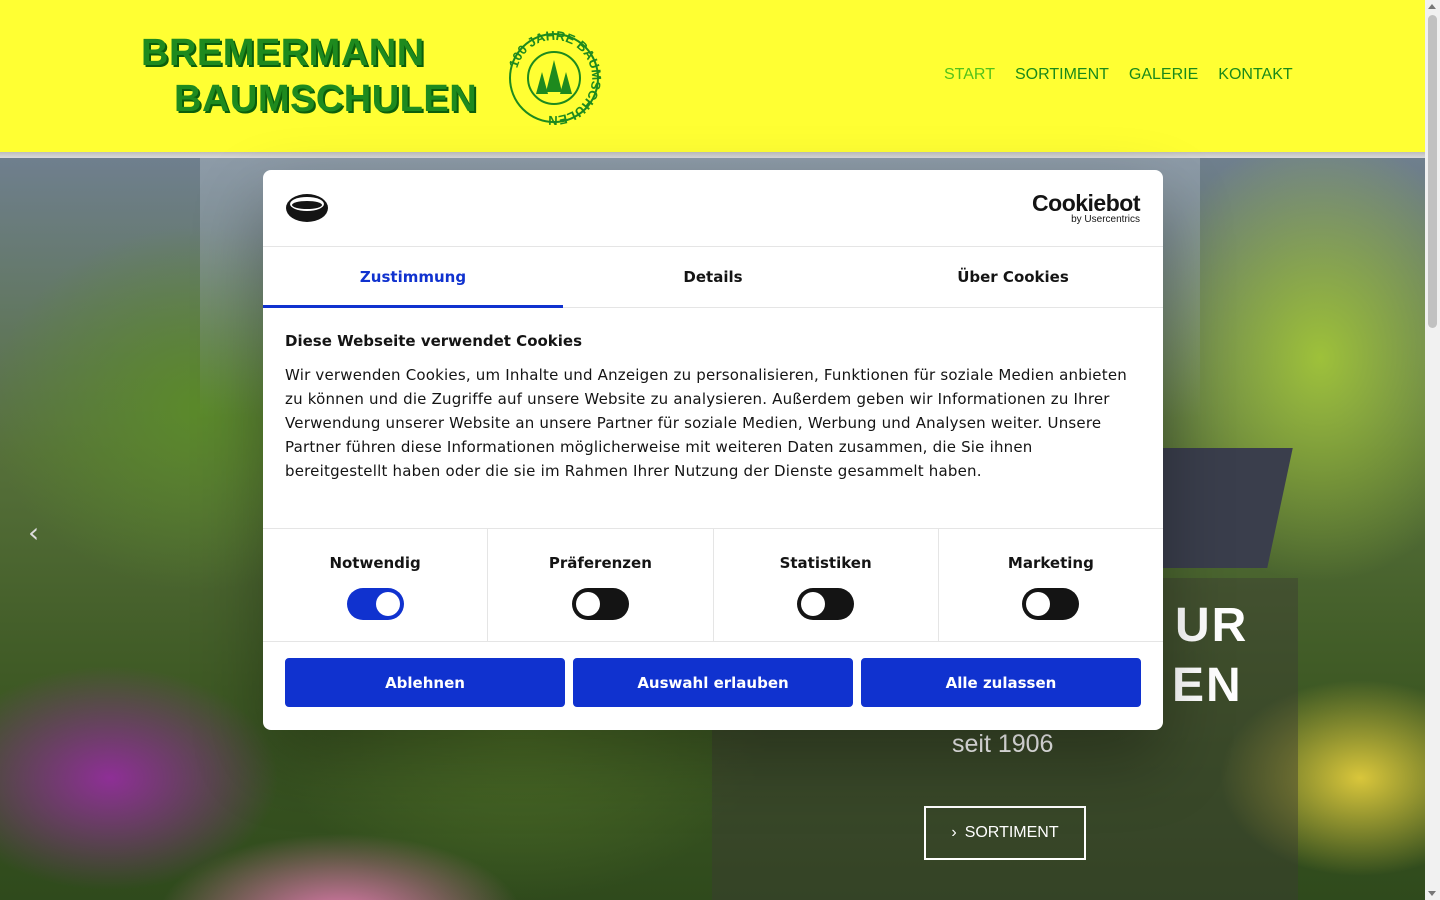 Image resolution: width=1440 pixels, height=900 pixels. Describe the element at coordinates (1432, 450) in the screenshot. I see `page-scrollbar` at that location.